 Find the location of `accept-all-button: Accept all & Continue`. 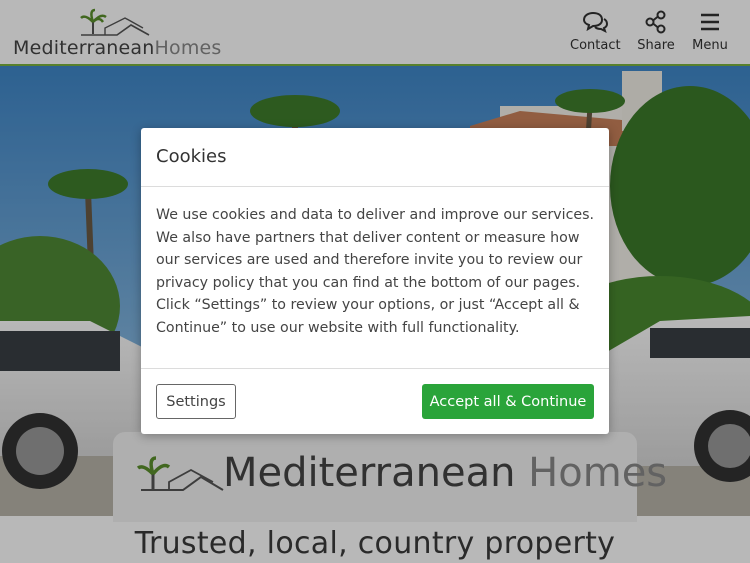

accept-all-button: Accept all & Continue is located at coordinates (508, 401).